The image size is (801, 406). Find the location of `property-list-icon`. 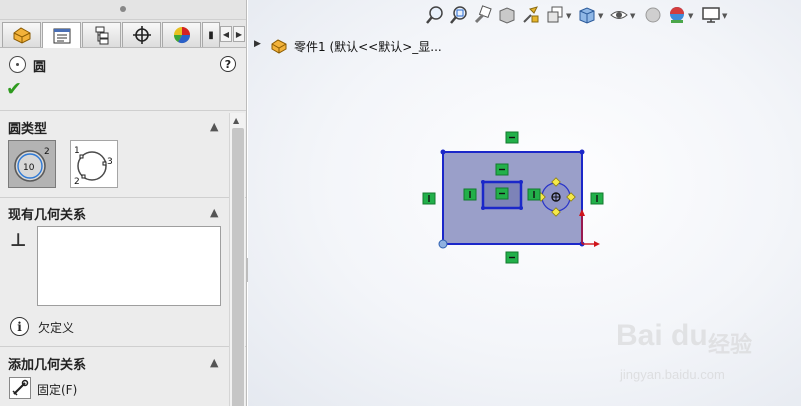

property-list-icon is located at coordinates (61, 35).